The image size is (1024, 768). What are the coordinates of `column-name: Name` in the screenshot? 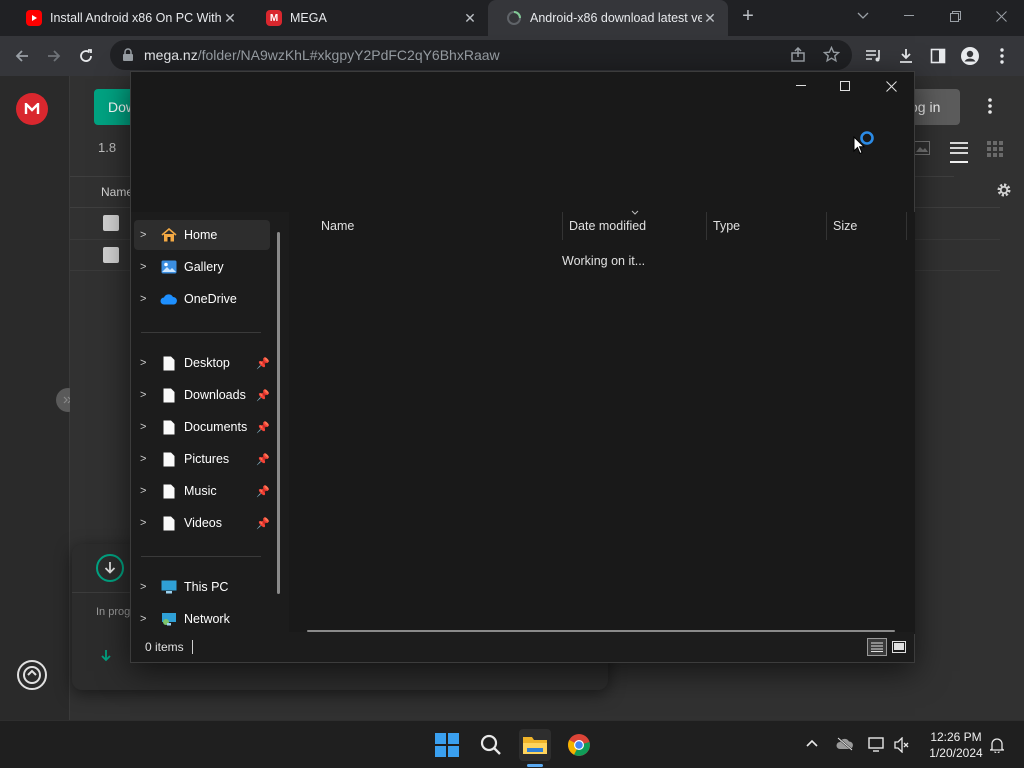 It's located at (439, 226).